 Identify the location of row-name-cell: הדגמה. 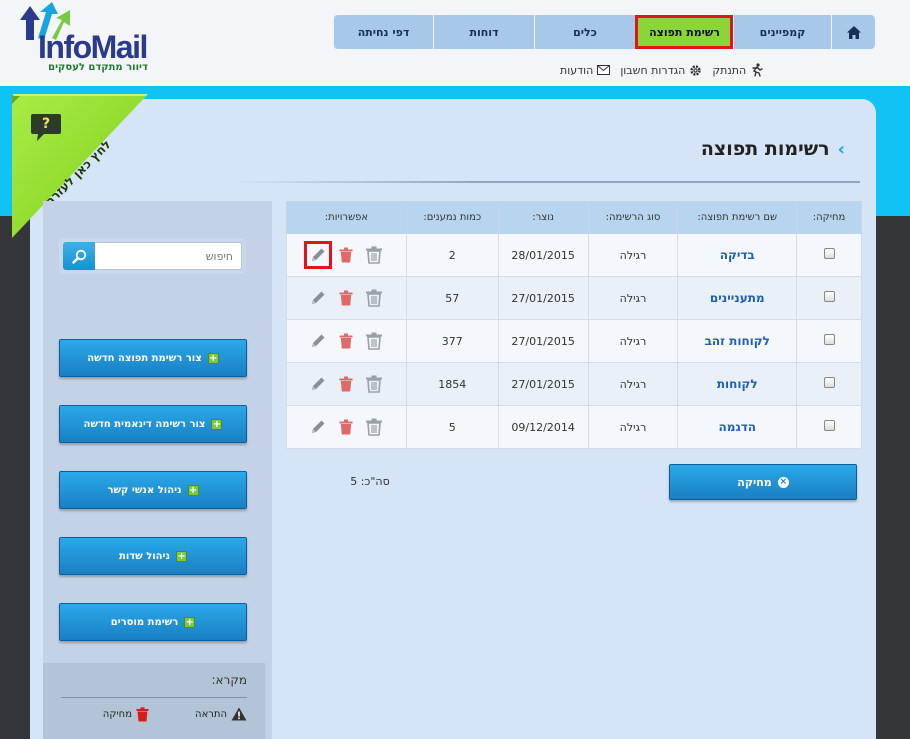
(737, 427).